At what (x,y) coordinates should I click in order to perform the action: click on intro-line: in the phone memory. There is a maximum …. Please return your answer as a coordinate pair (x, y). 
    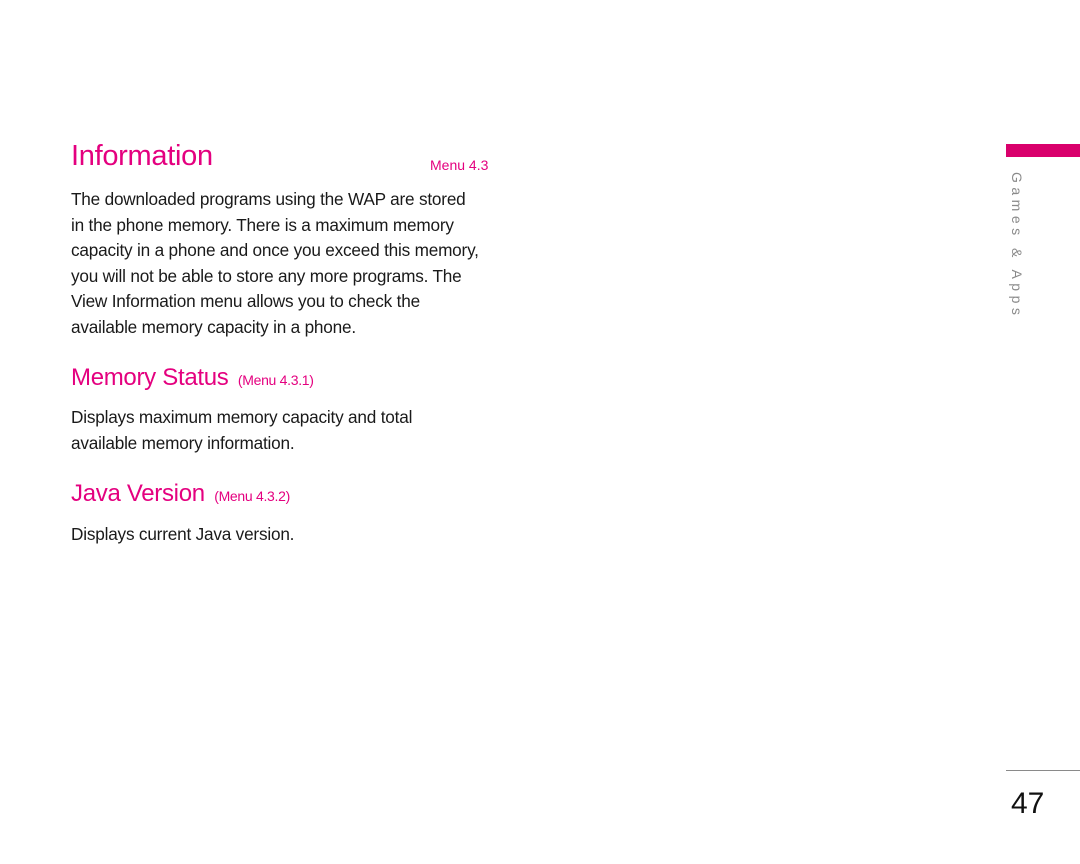
    Looking at the image, I should click on (262, 224).